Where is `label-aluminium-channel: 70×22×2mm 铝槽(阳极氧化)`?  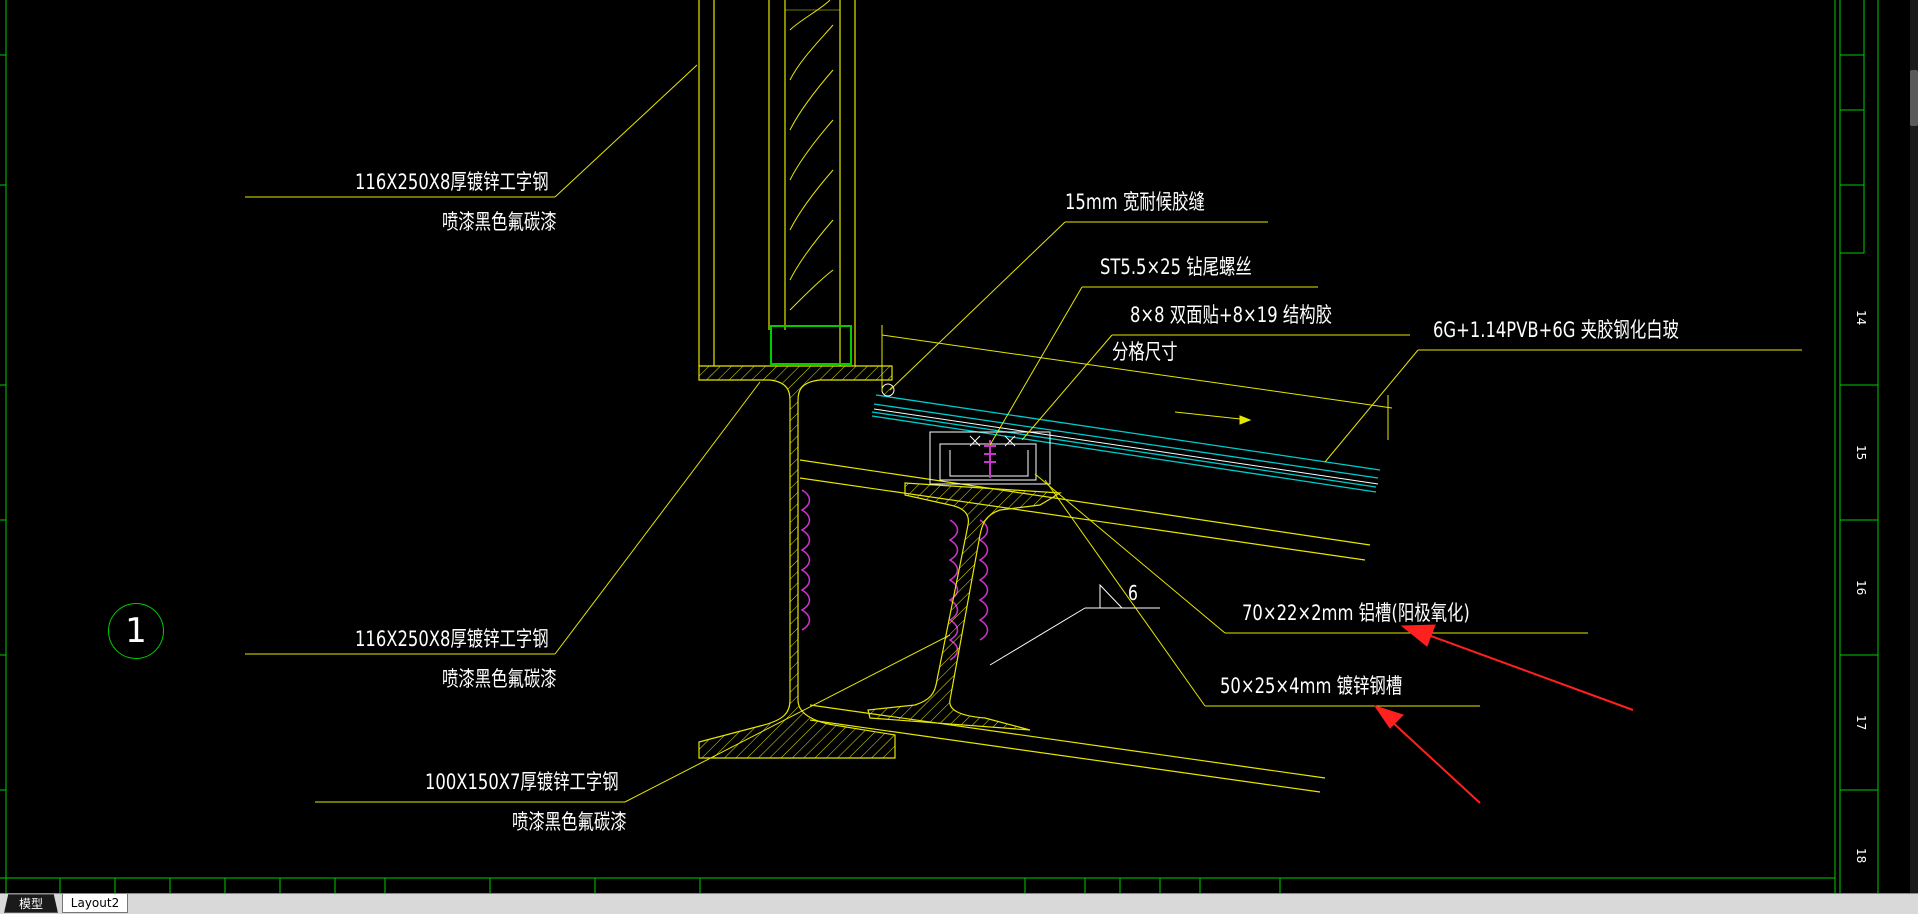 label-aluminium-channel: 70×22×2mm 铝槽(阳极氧化) is located at coordinates (1356, 613).